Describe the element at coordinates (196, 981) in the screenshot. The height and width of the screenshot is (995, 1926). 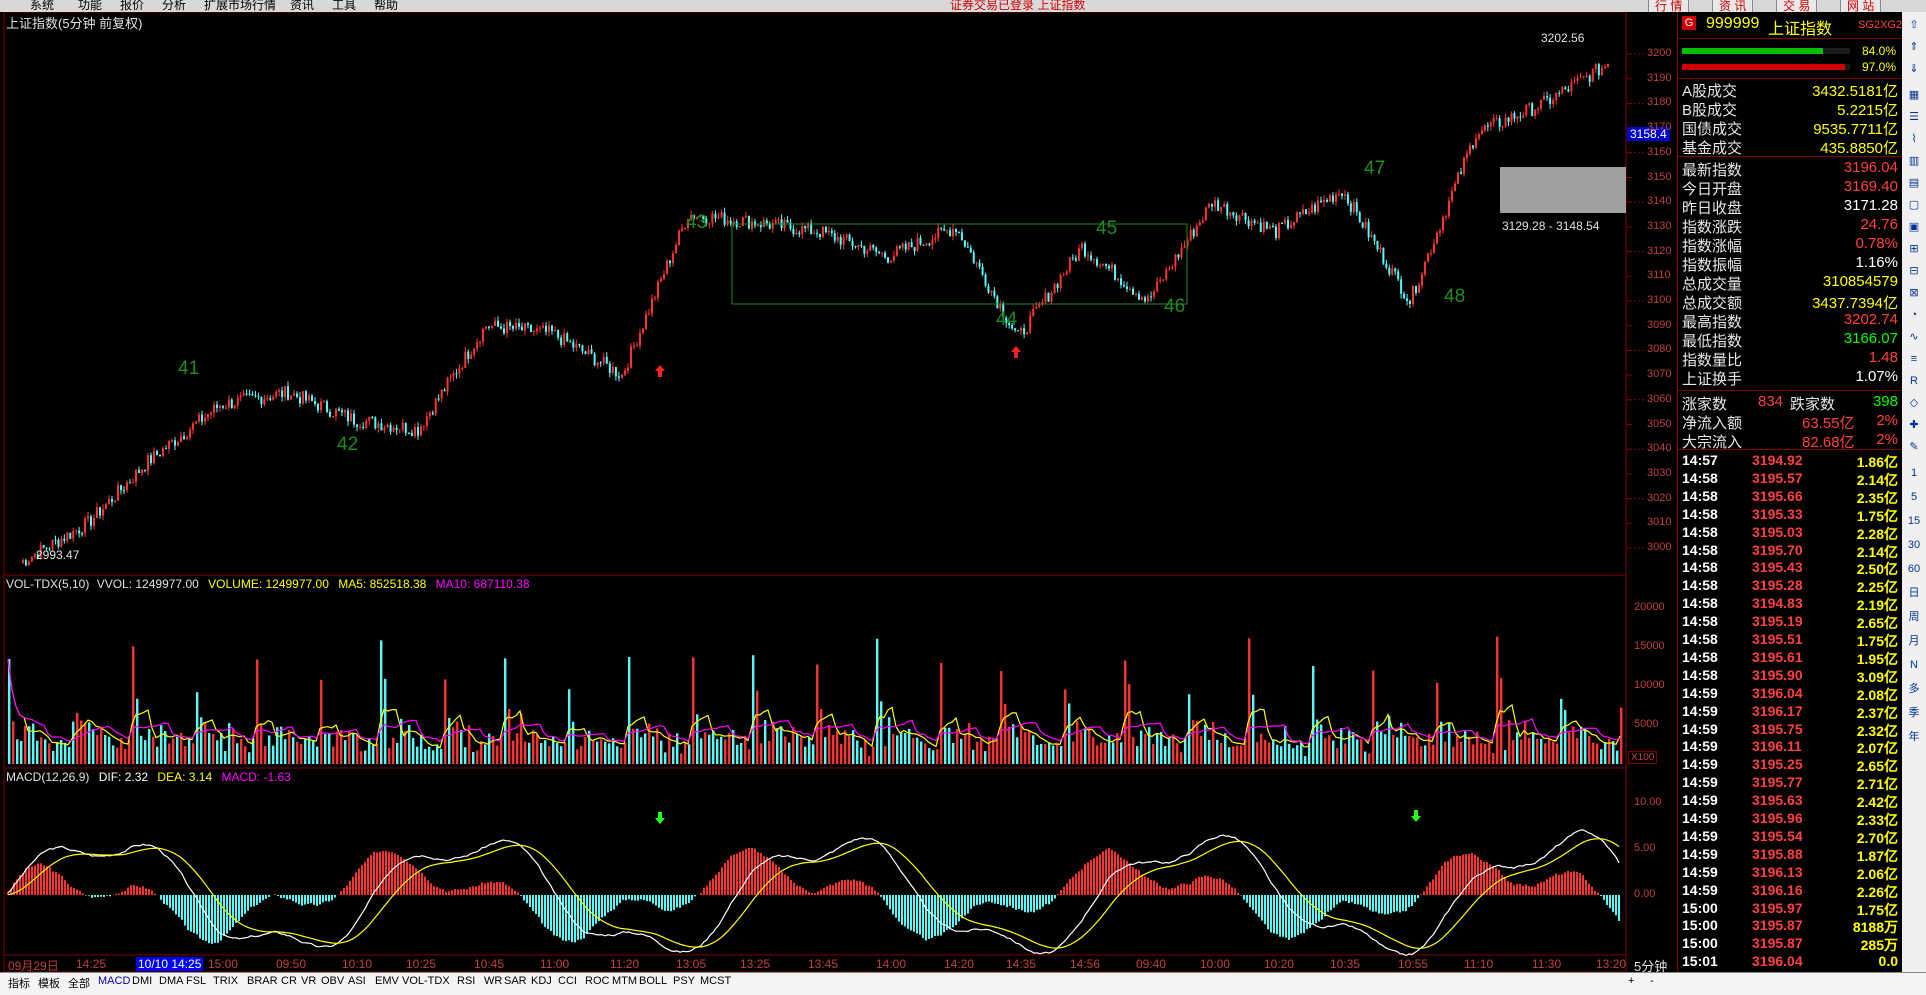
I see `indicator-tab: FSL` at that location.